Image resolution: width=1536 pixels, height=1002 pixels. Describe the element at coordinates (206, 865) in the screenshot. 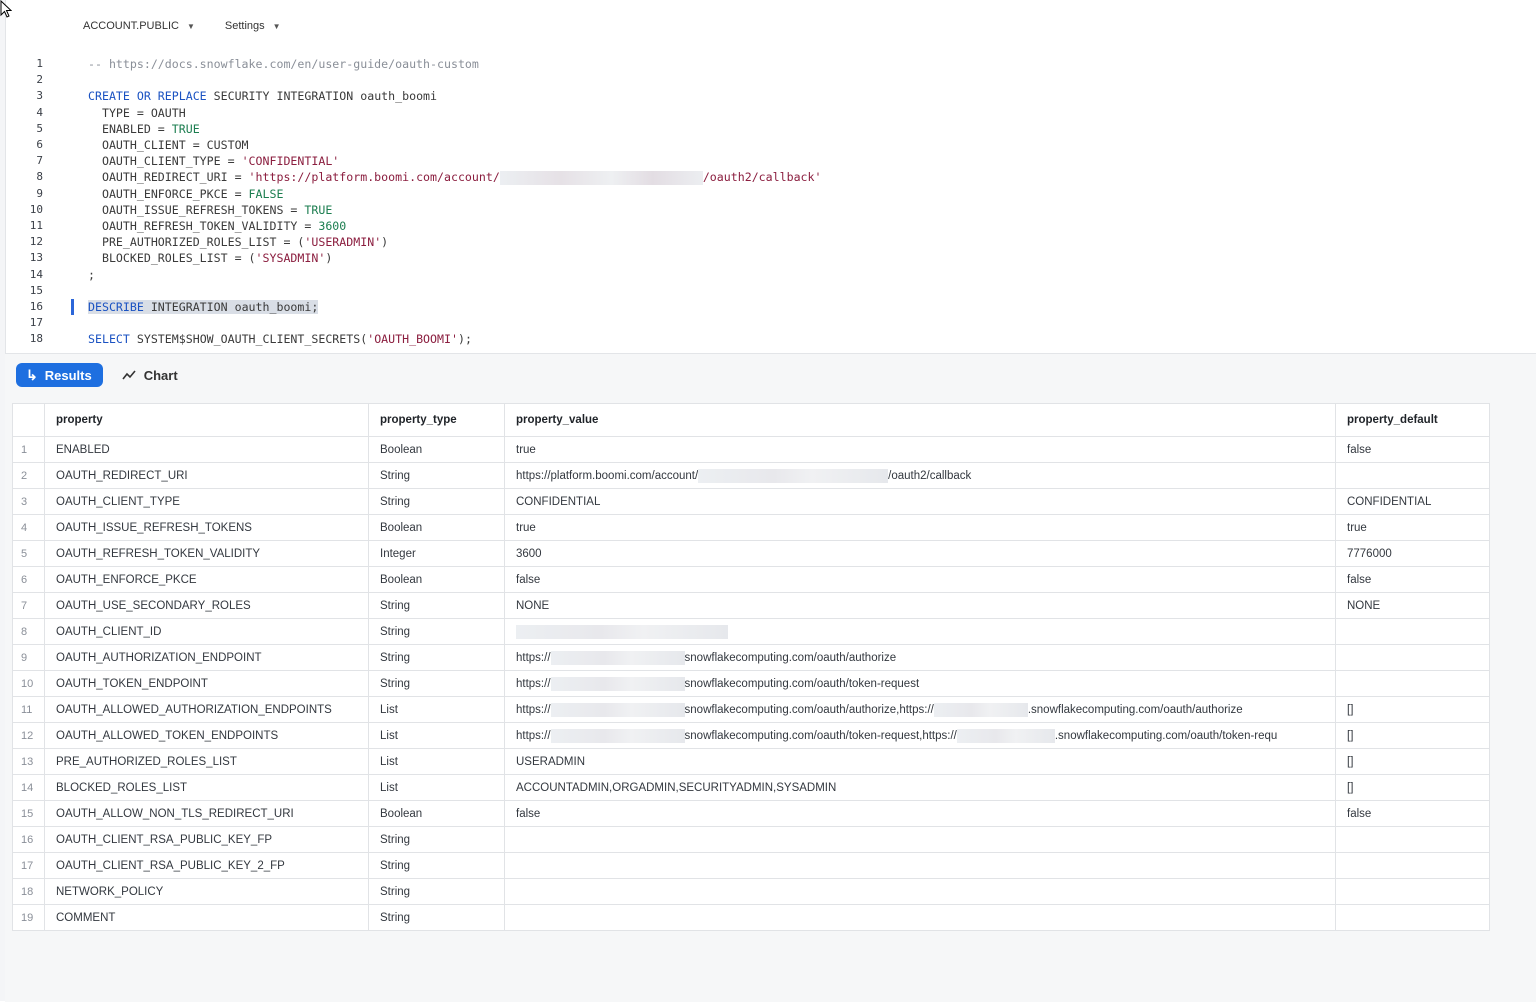

I see `cell-property: OAUTH_CLIENT_RSA_PUBLIC_KEY_2_FP` at that location.